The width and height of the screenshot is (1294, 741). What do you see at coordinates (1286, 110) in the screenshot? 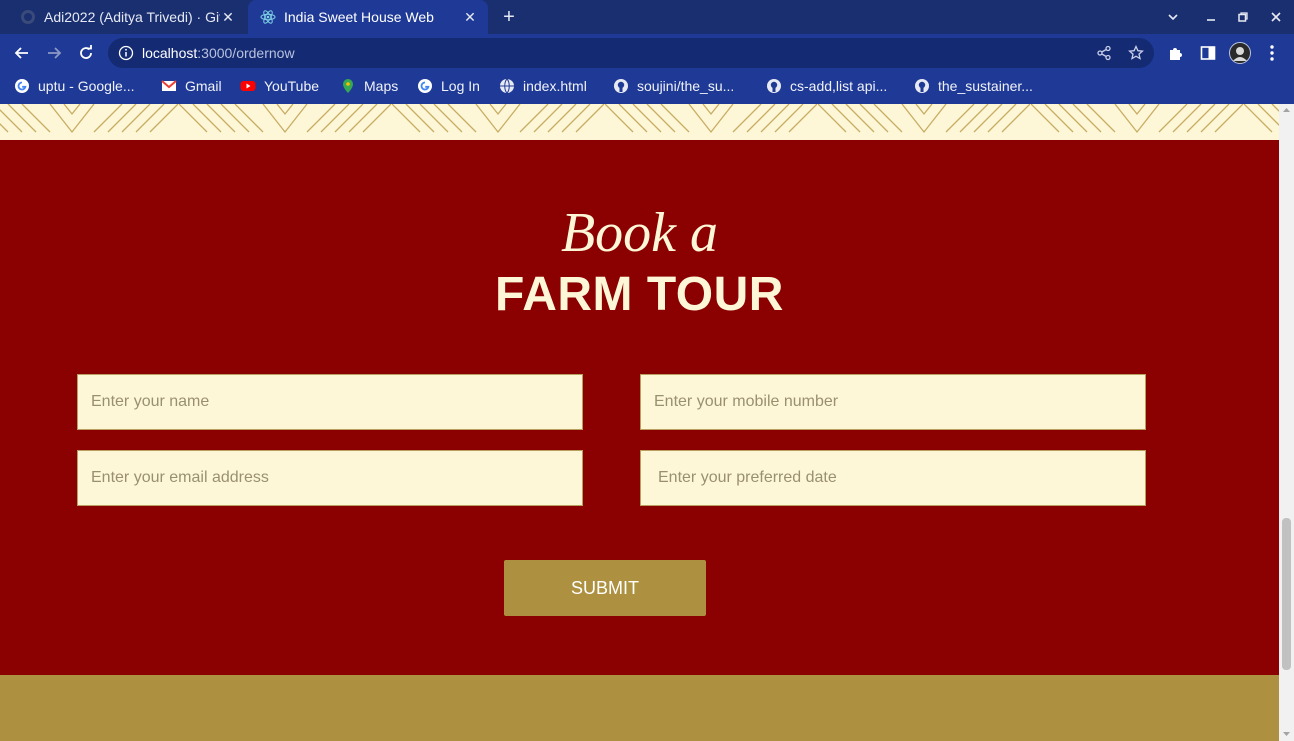
I see `scroll-up-arrow-icon` at bounding box center [1286, 110].